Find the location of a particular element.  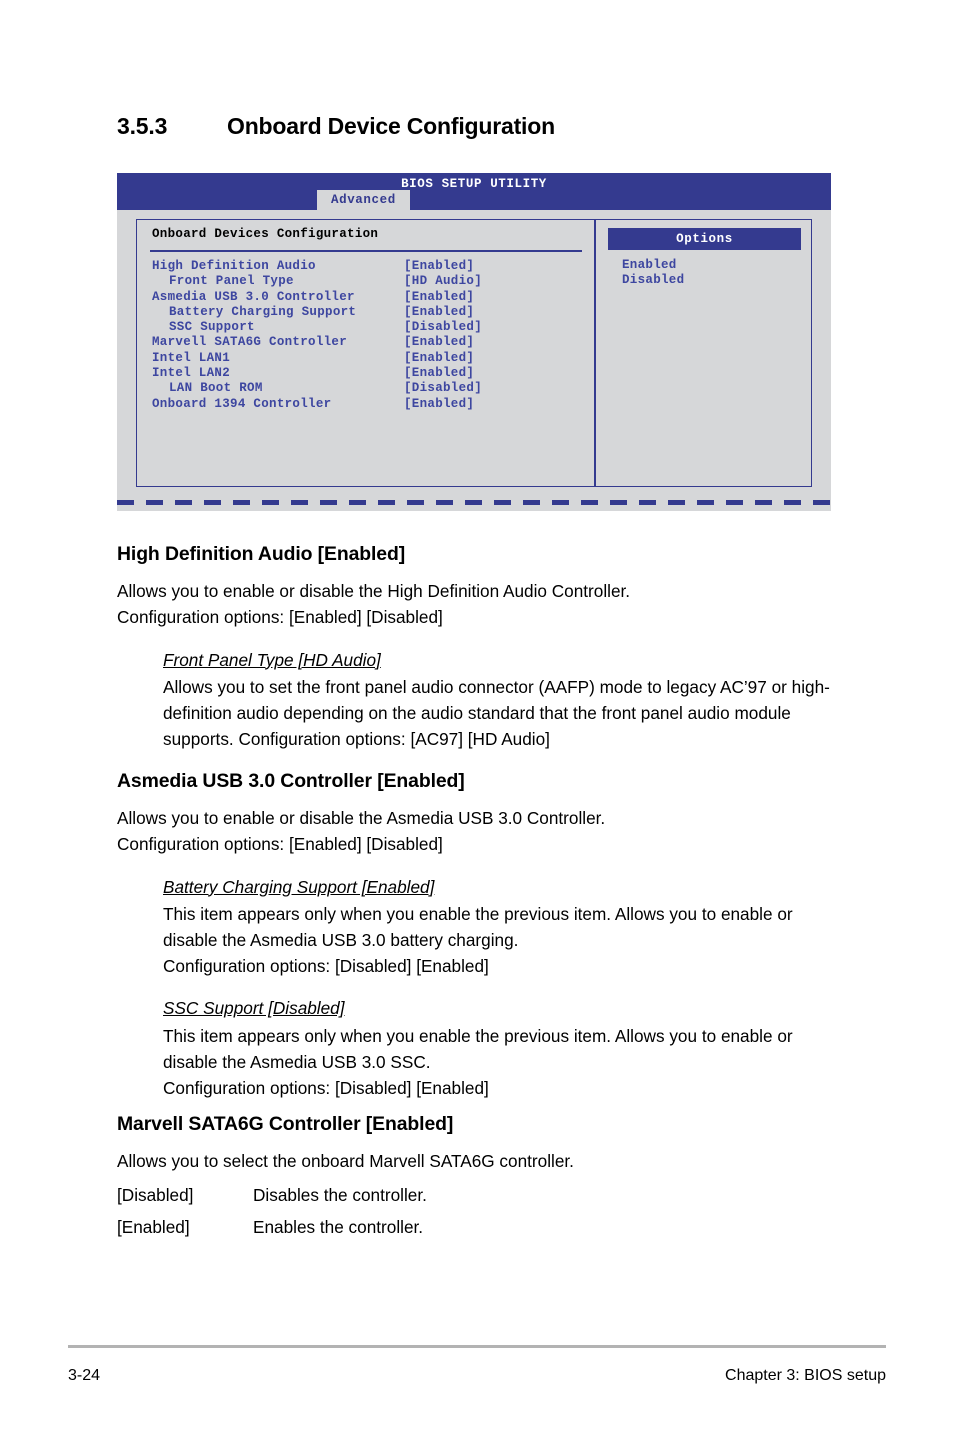

bios-titlebar: BIOS SETUP UTILITY Advanced is located at coordinates (474, 191).